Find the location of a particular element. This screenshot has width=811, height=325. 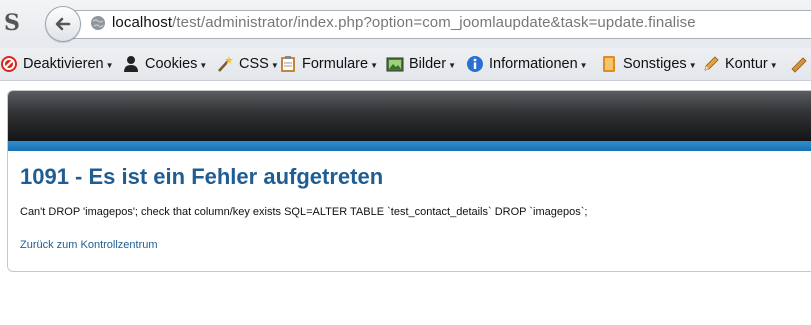

cookies-icon is located at coordinates (131, 64).